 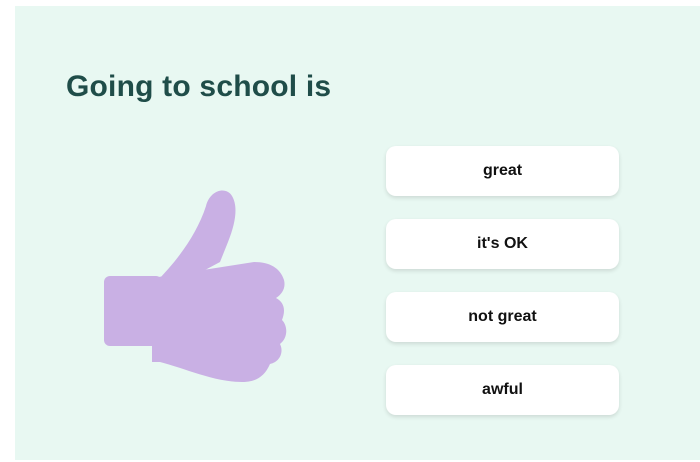 I want to click on option-label: great, so click(x=502, y=170).